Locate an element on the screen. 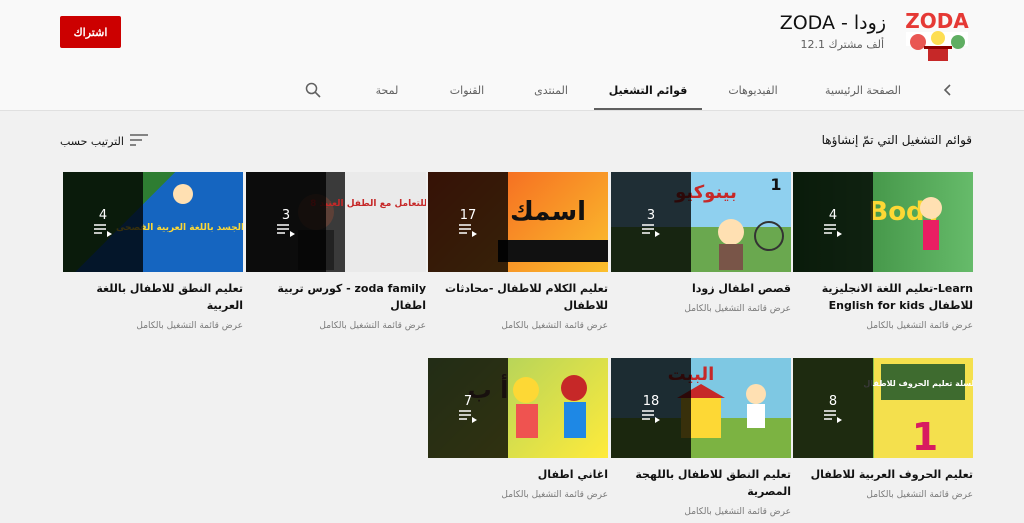  channel-avatar: ZODA is located at coordinates (937, 36).